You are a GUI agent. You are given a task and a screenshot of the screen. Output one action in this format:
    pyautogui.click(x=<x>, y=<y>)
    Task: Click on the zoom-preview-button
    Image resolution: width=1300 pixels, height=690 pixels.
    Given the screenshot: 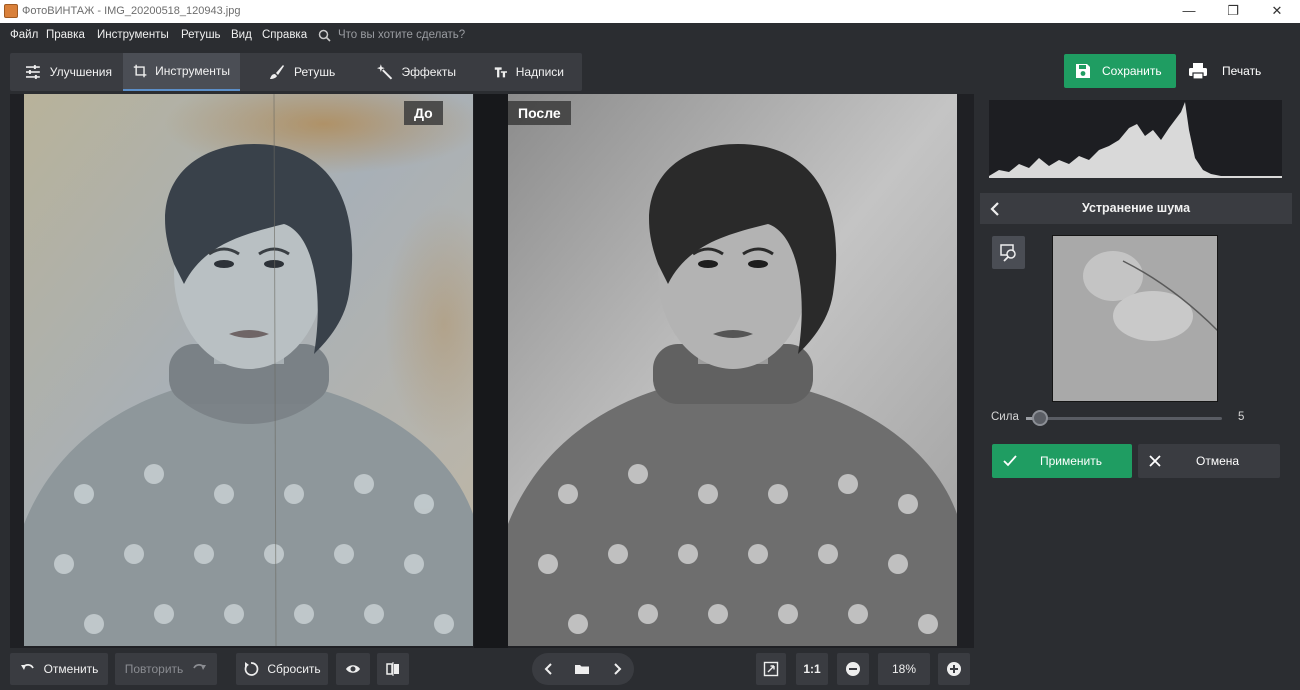 What is the action you would take?
    pyautogui.click(x=1008, y=252)
    